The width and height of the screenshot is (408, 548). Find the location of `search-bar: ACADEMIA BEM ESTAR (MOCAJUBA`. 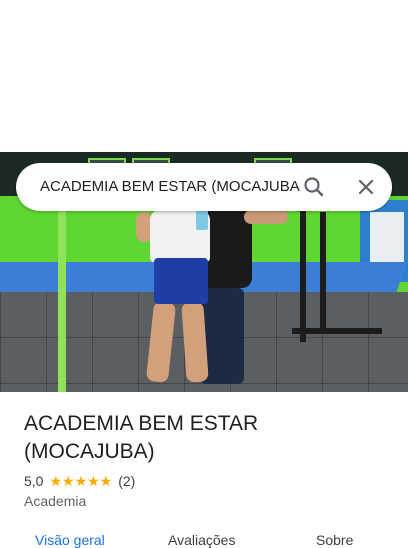

search-bar: ACADEMIA BEM ESTAR (MOCAJUBA is located at coordinates (204, 187).